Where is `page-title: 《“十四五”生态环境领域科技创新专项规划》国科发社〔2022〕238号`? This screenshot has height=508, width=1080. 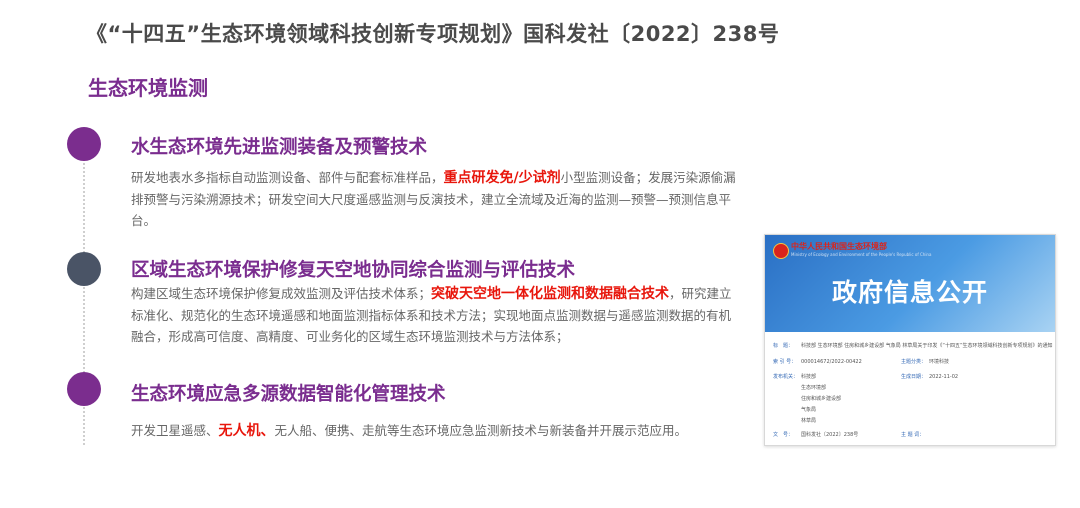 page-title: 《“十四五”生态环境领域科技创新专项规划》国科发社〔2022〕238号 is located at coordinates (433, 34).